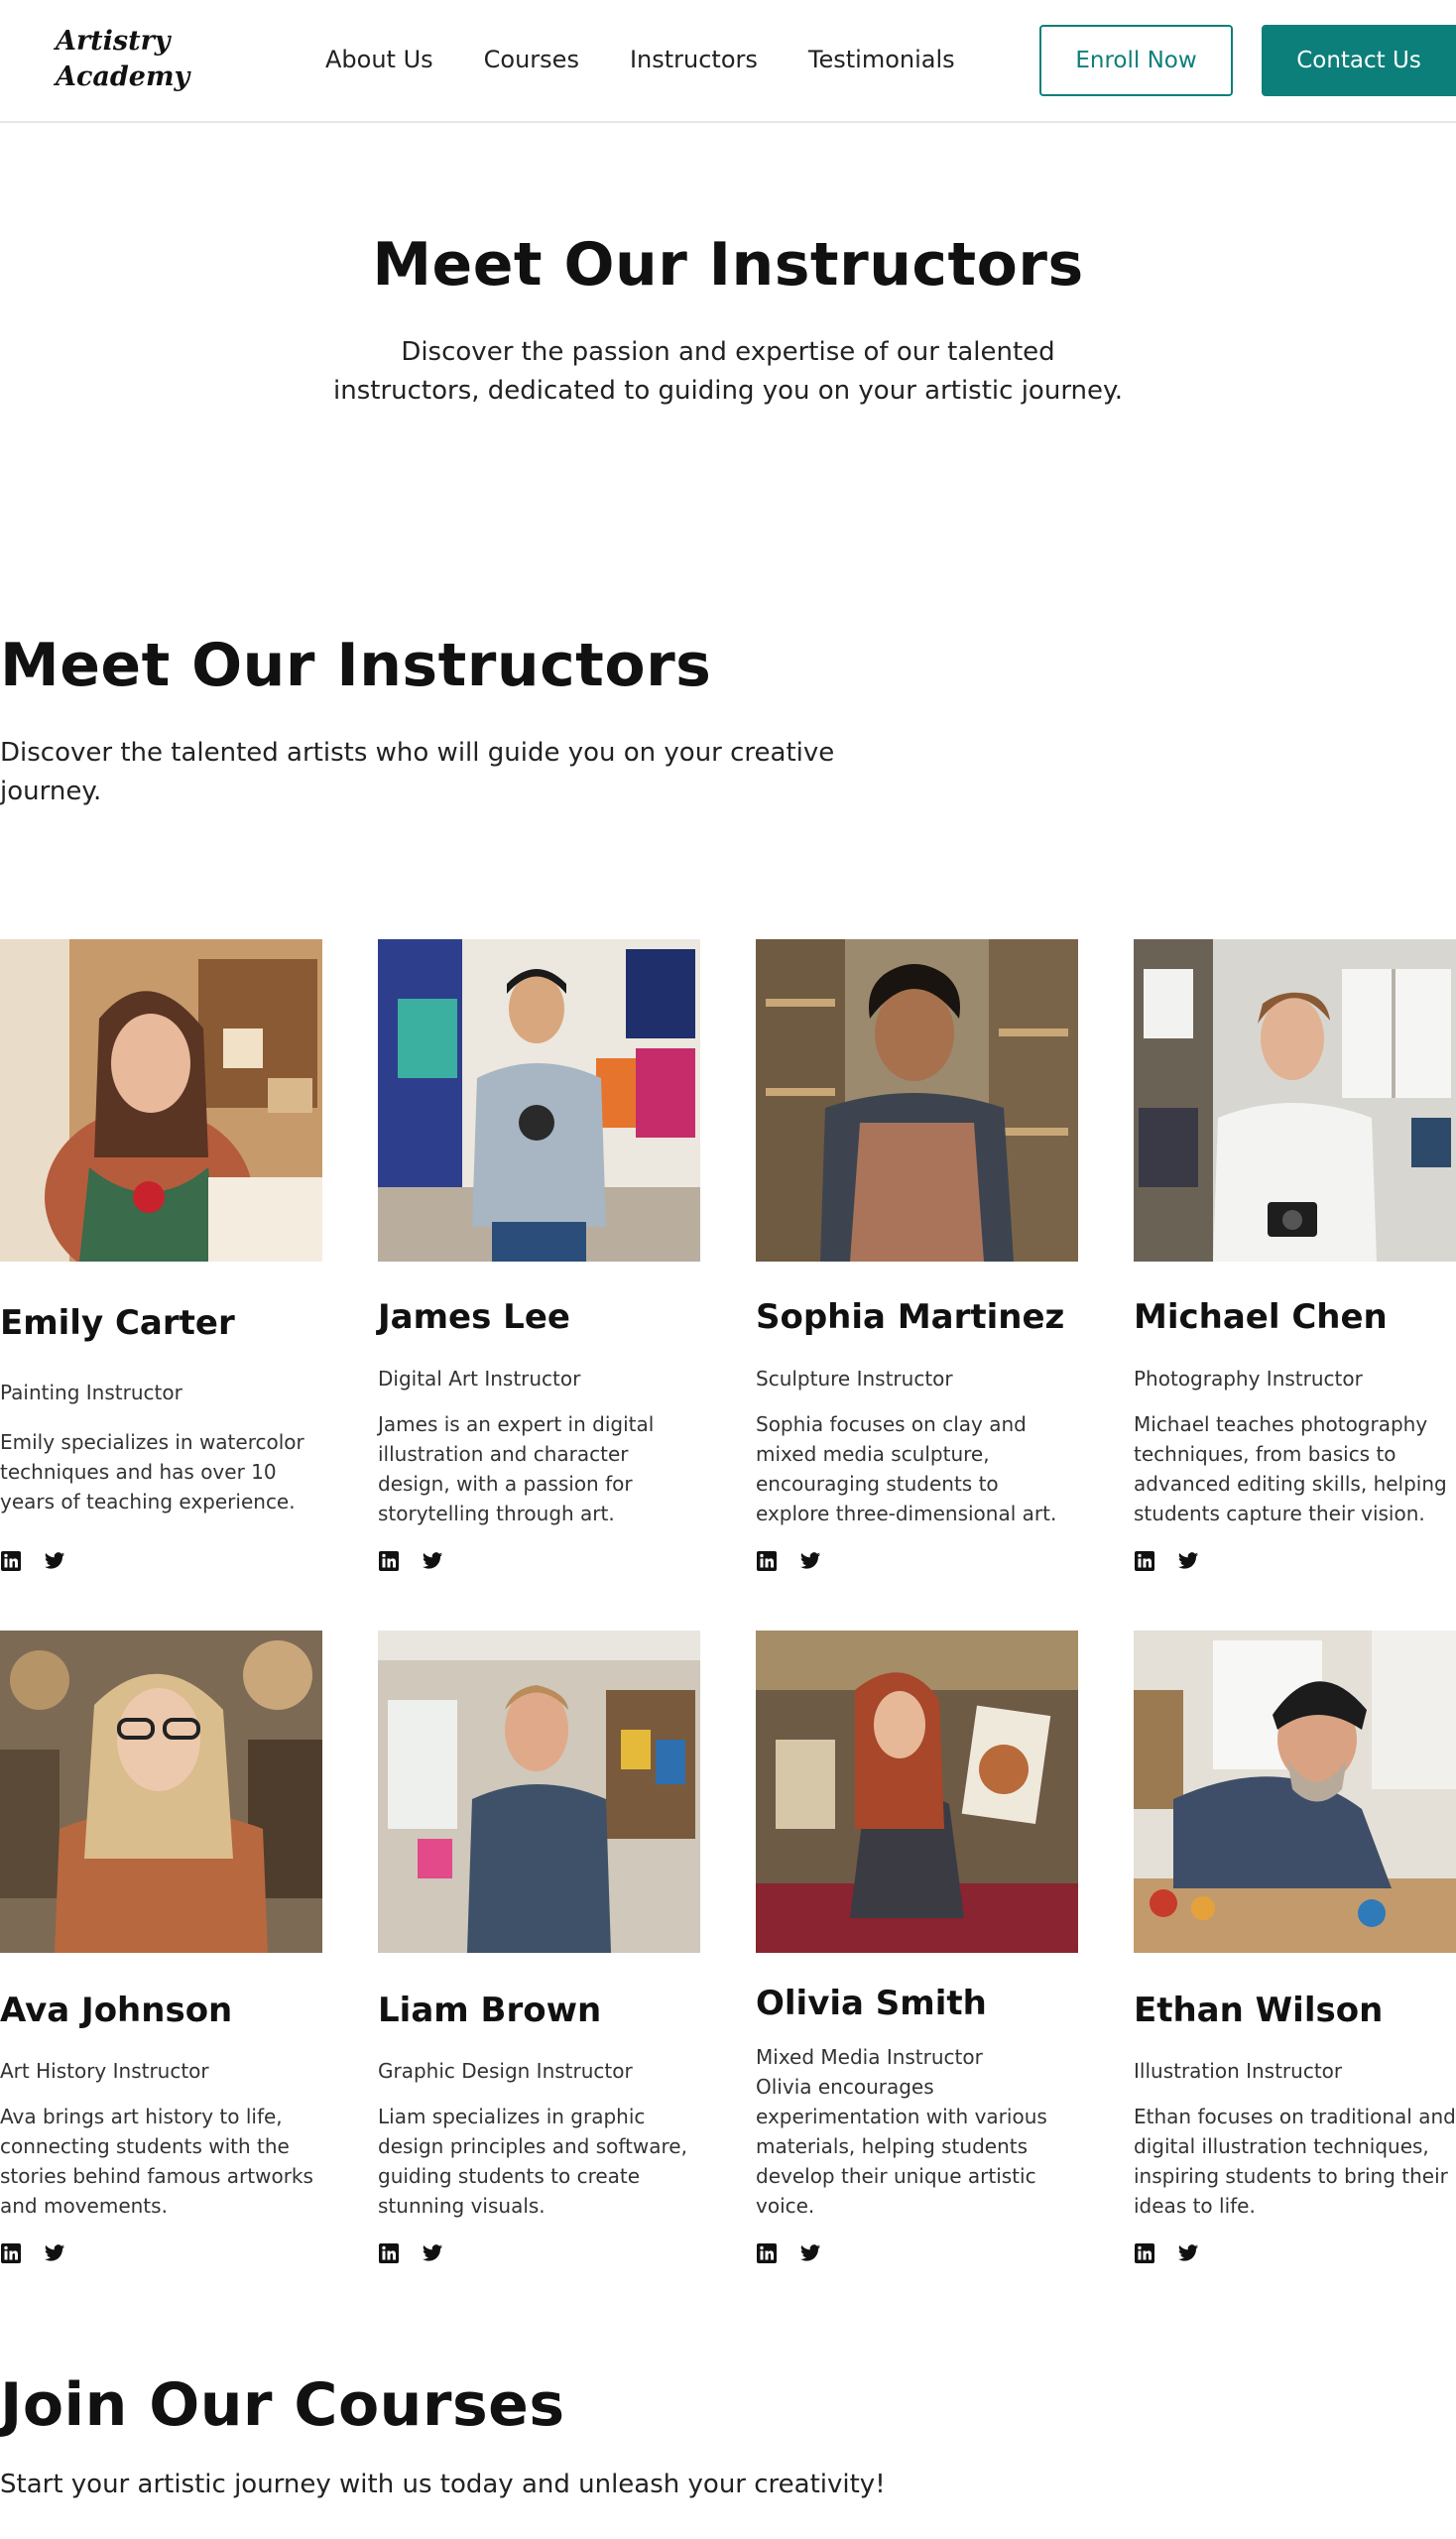 This screenshot has width=1456, height=2539. Describe the element at coordinates (379, 60) in the screenshot. I see `nav-about-us: About Us` at that location.